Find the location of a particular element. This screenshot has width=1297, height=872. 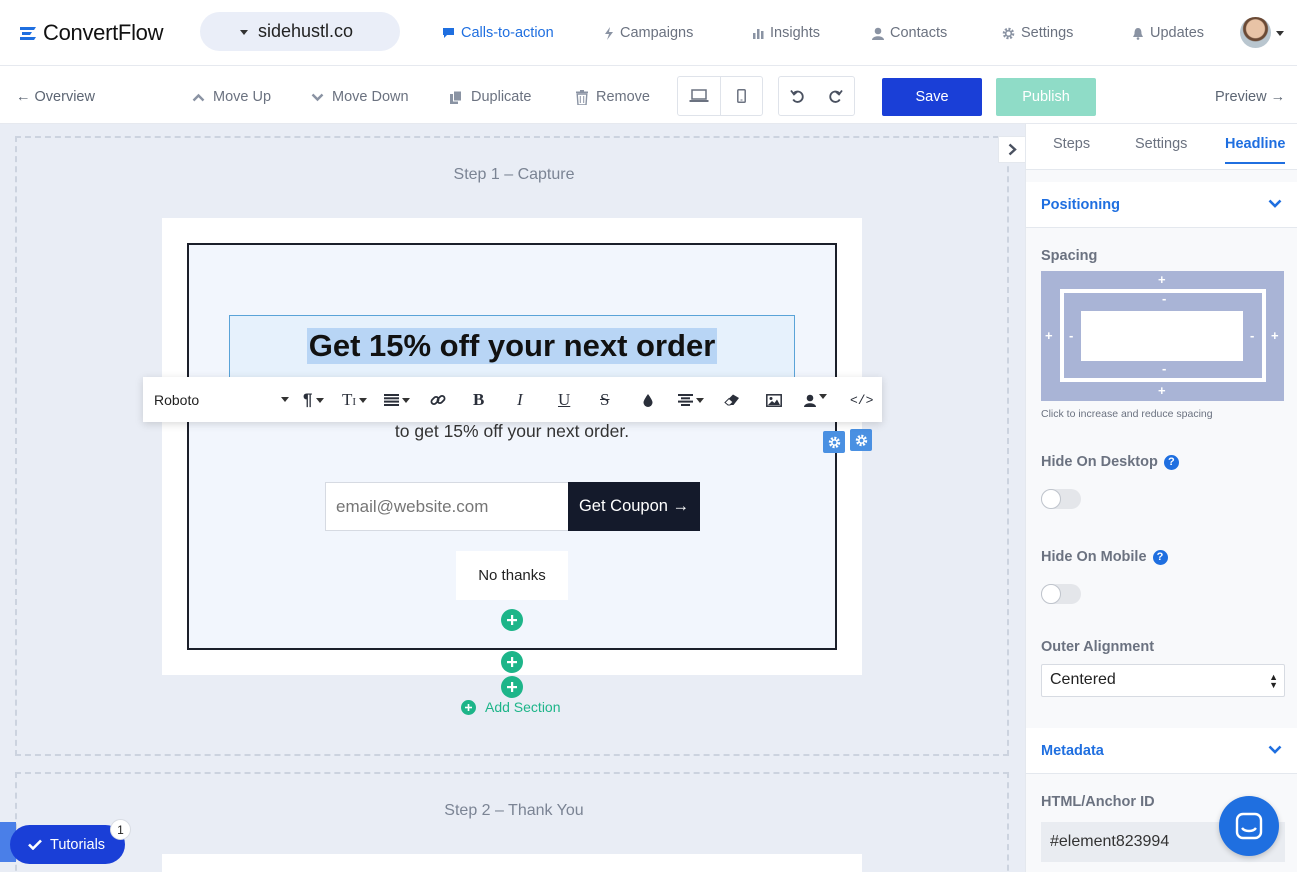

no-thanks-button: No thanks is located at coordinates (512, 575).